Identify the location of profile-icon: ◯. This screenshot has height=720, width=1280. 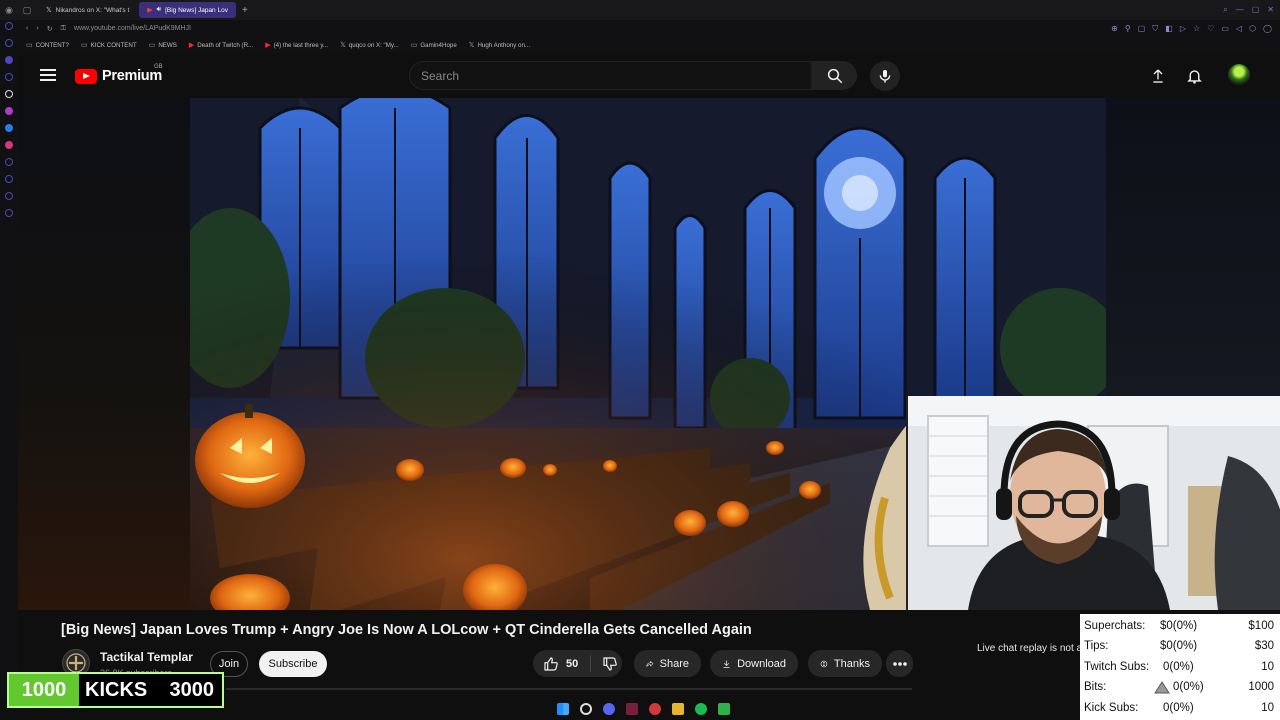
(1267, 29).